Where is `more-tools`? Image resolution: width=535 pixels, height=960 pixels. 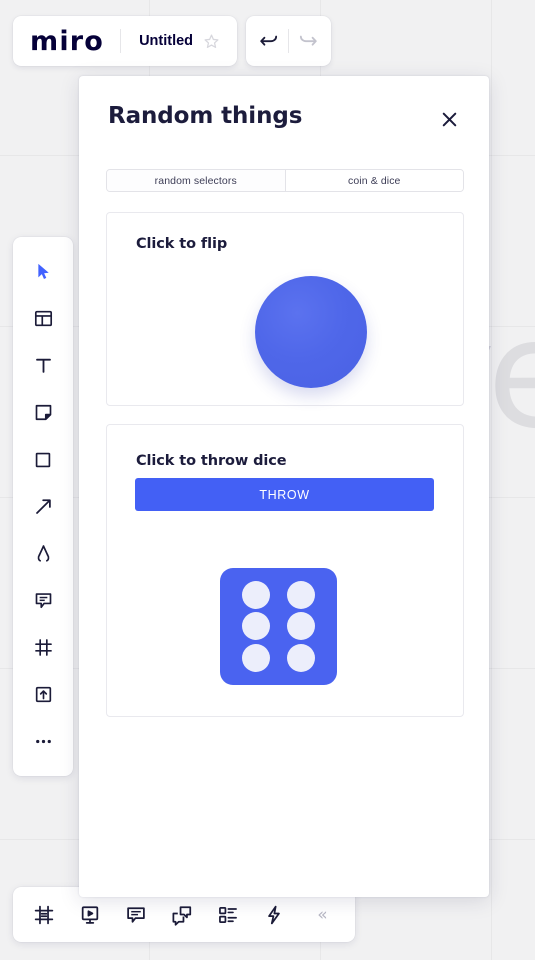 more-tools is located at coordinates (43, 741).